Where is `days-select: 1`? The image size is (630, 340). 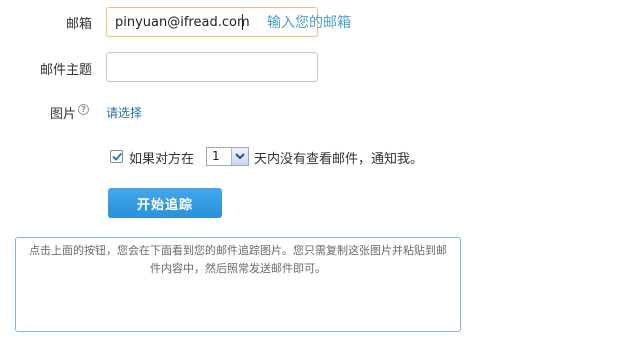 days-select: 1 is located at coordinates (227, 156).